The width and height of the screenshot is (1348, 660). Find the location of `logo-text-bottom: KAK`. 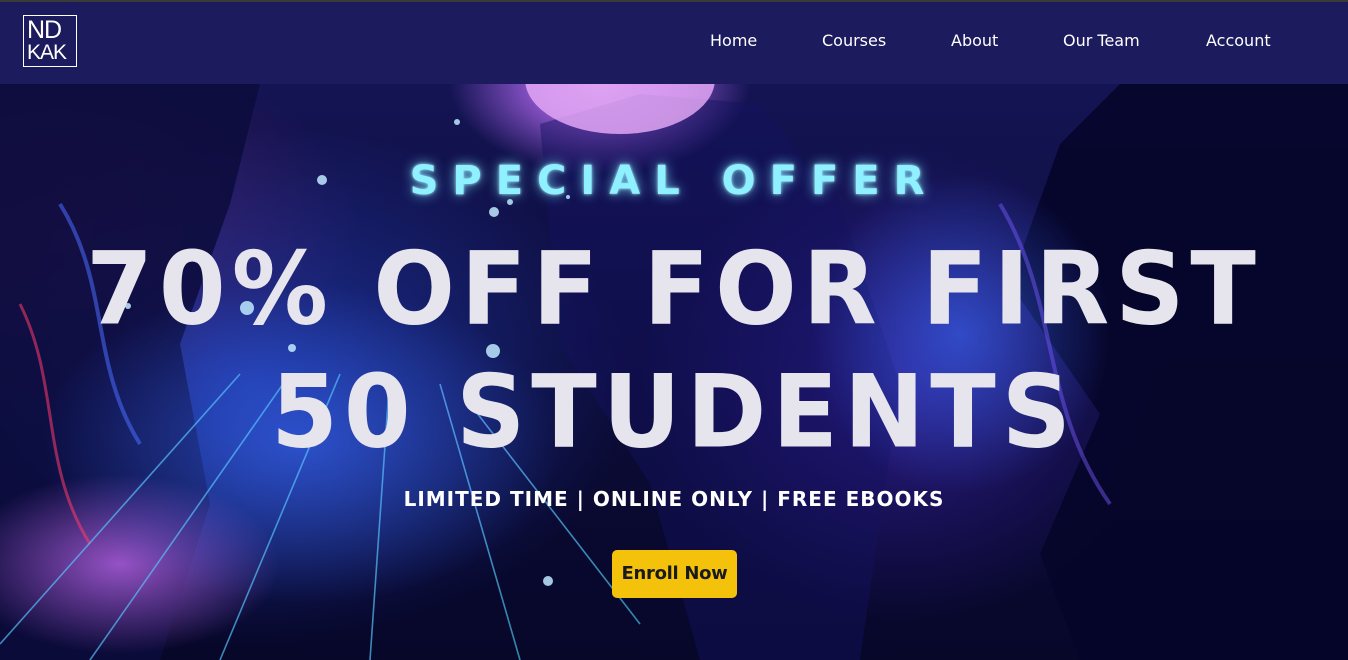

logo-text-bottom: KAK is located at coordinates (47, 52).